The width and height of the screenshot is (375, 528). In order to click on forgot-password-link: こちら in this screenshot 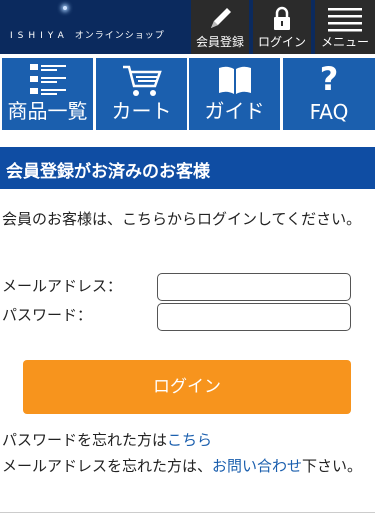, I will do `click(189, 440)`.